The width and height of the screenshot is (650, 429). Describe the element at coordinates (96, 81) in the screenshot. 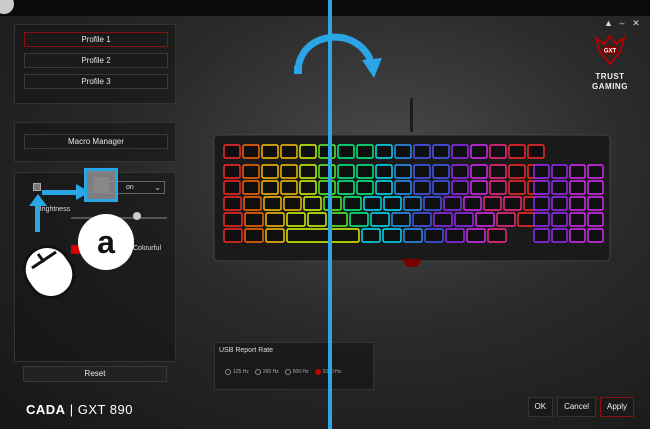

I see `profile-3-button: Profile 3` at that location.